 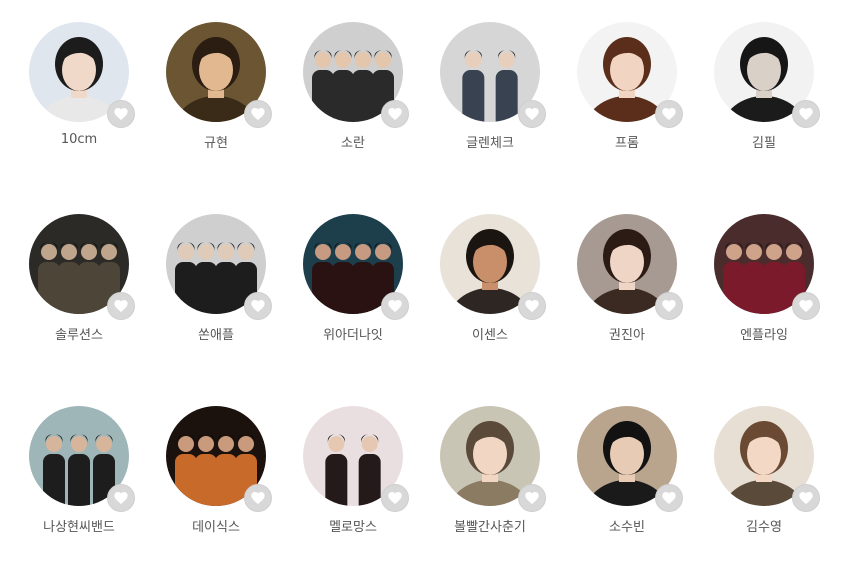 What do you see at coordinates (216, 481) in the screenshot?
I see `artist-card: 데이식스` at bounding box center [216, 481].